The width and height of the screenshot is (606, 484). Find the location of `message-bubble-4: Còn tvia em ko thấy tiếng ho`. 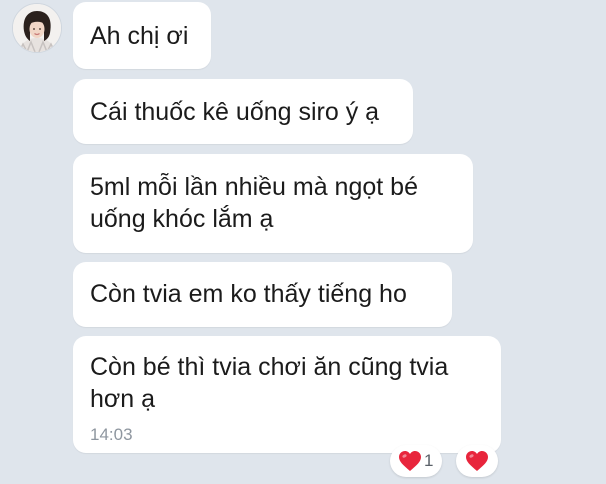

message-bubble-4: Còn tvia em ko thấy tiếng ho is located at coordinates (262, 294).